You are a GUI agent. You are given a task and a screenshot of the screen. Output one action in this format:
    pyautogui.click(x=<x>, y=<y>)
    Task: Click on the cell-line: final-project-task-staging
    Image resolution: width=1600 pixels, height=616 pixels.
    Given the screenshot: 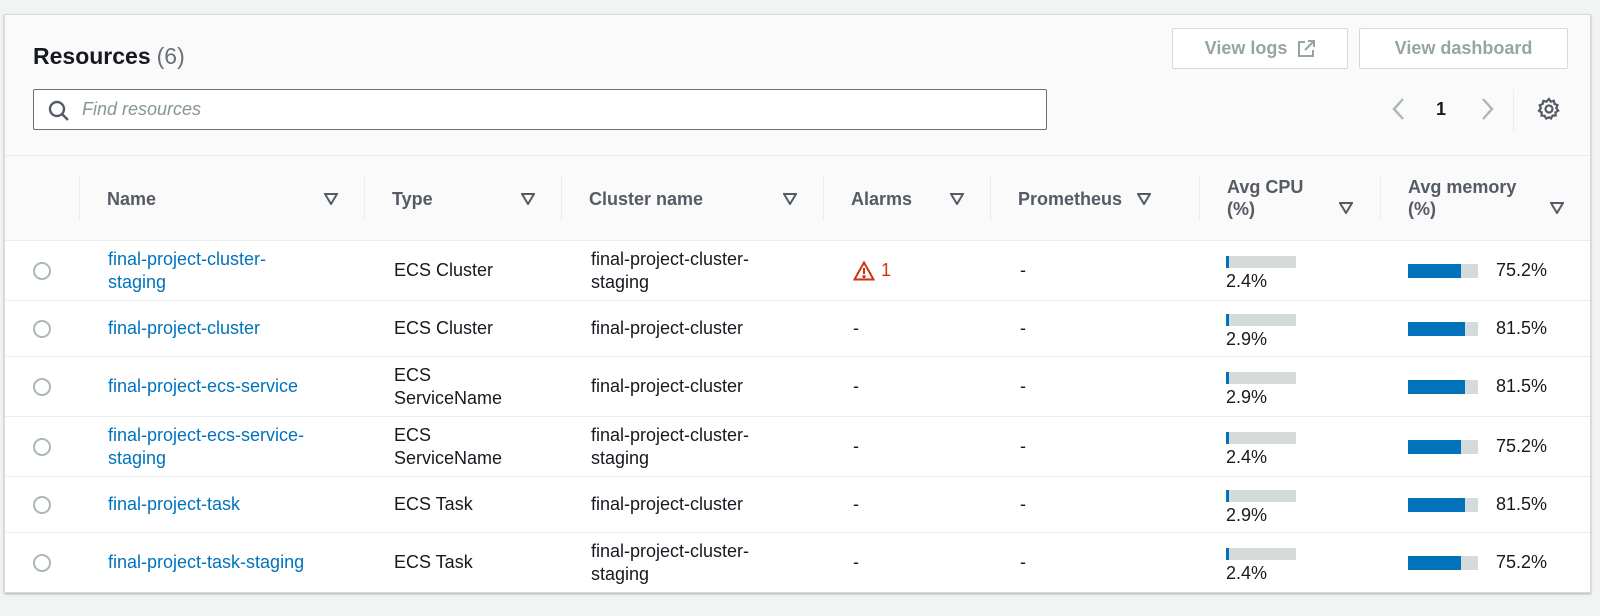 What is the action you would take?
    pyautogui.click(x=206, y=562)
    